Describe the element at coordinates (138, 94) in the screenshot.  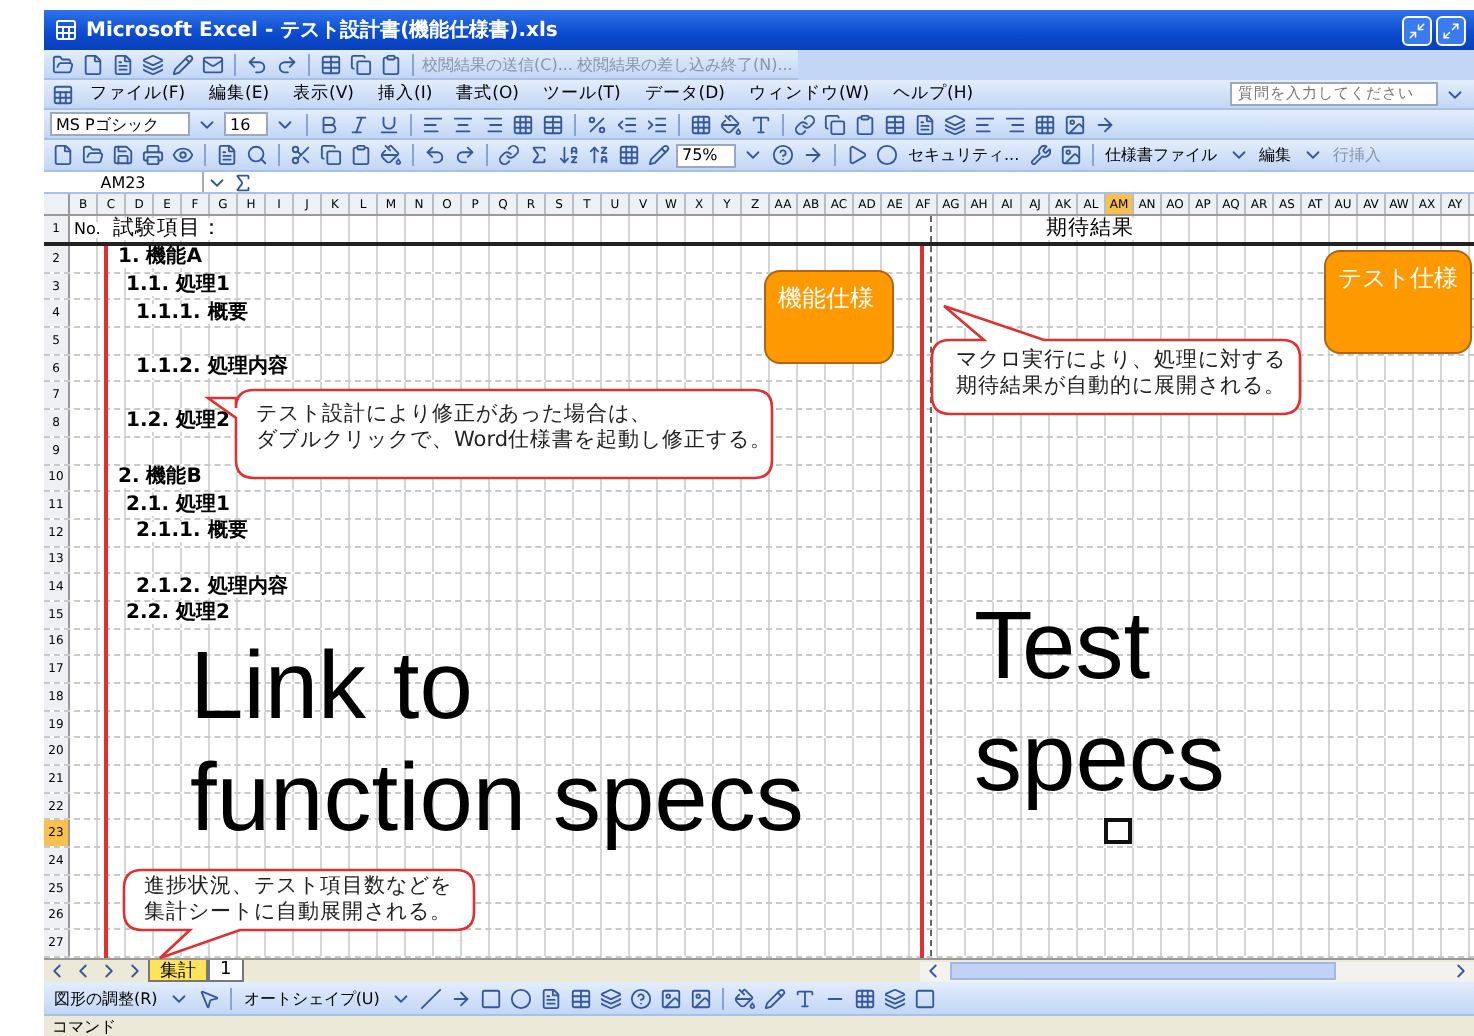
I see `menu-item: ファイル(F)` at that location.